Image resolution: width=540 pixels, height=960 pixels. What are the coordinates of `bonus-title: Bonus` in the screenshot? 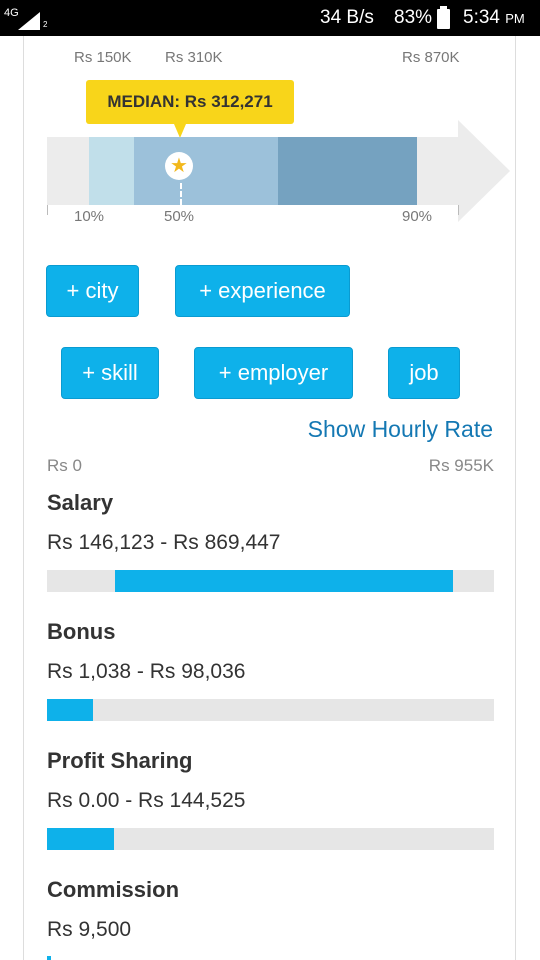 It's located at (81, 631).